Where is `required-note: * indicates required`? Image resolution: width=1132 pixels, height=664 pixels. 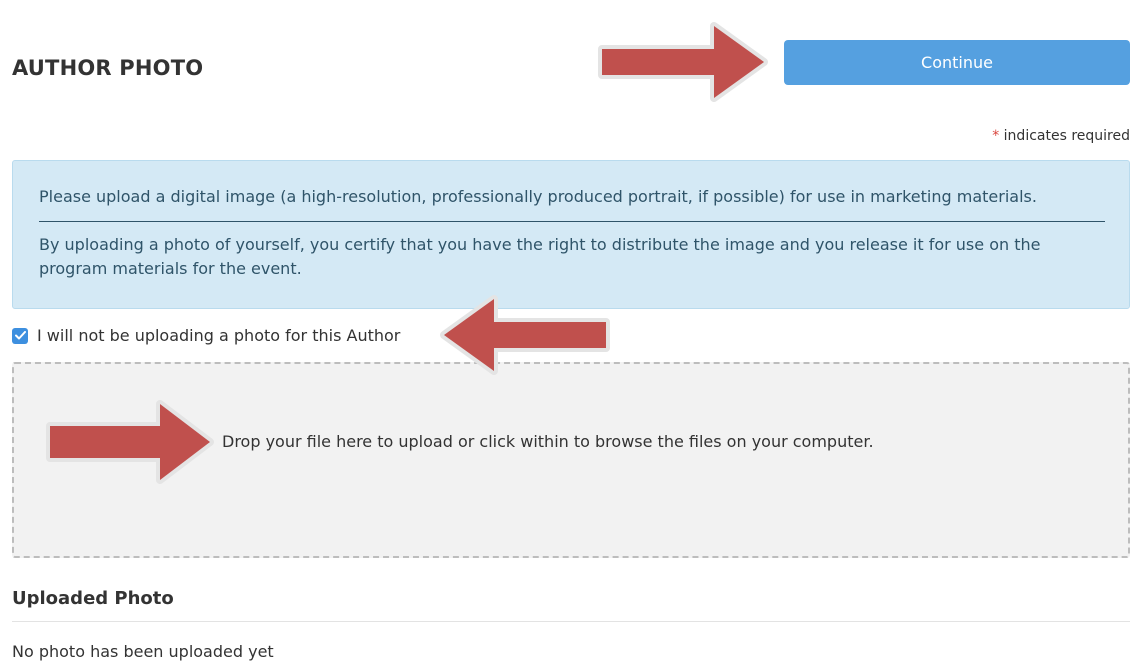
required-note: * indicates required is located at coordinates (1061, 136).